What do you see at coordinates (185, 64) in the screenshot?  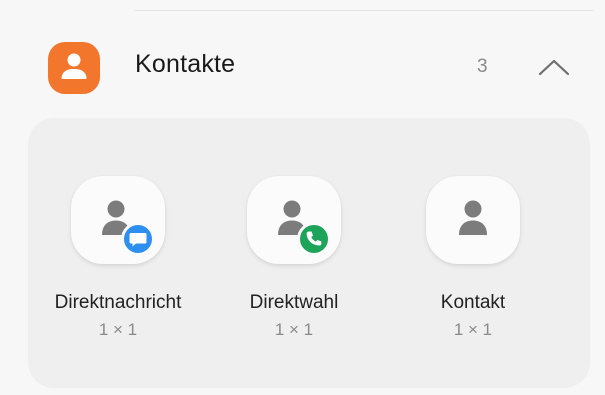 I see `section-title: Kontakte` at bounding box center [185, 64].